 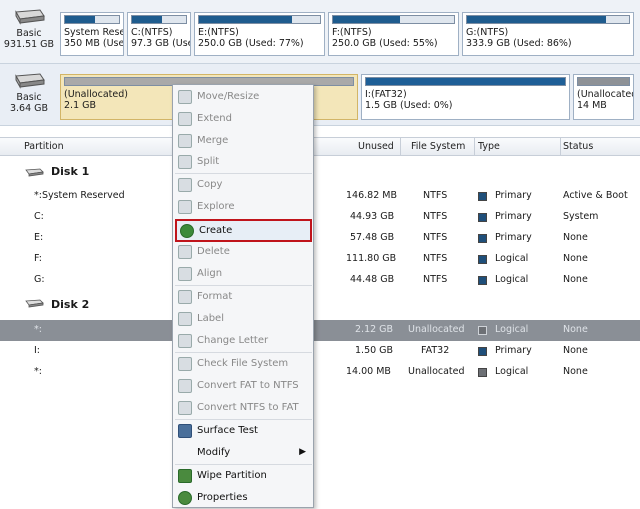 I want to click on table-row: *: 14.00 MB Unallocated Logical None, so click(x=320, y=372).